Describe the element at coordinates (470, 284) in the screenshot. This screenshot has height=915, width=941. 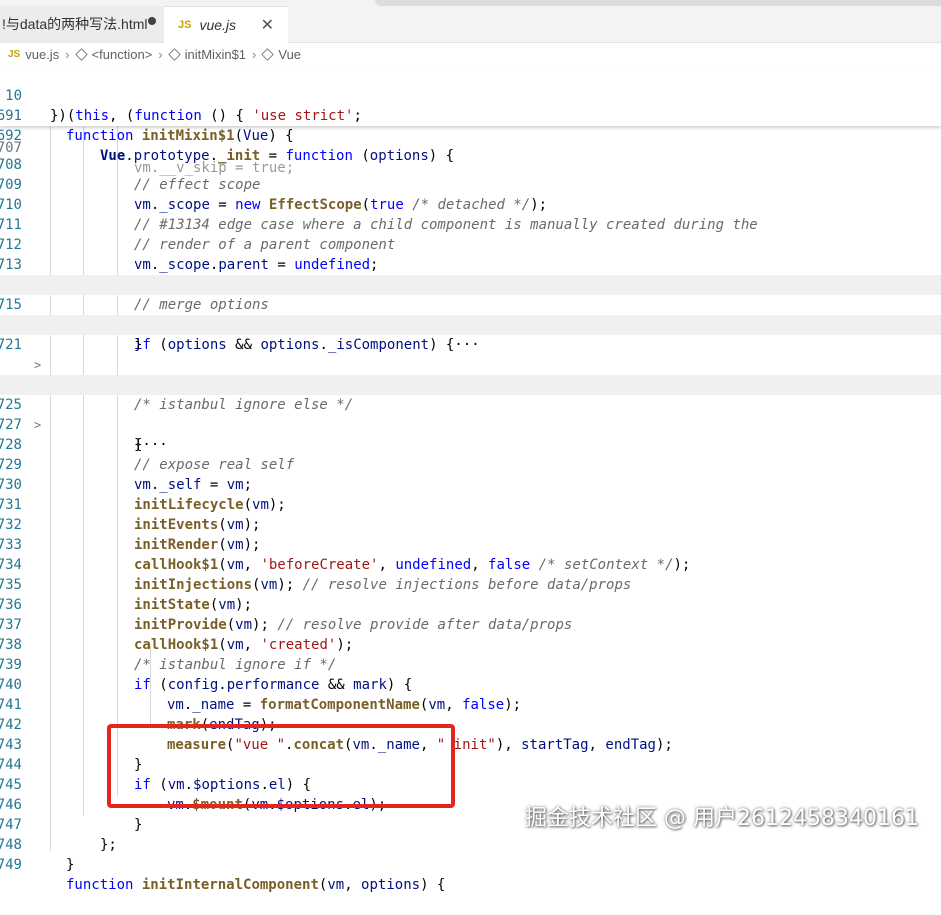
I see `code-line: 714 // merge options` at that location.